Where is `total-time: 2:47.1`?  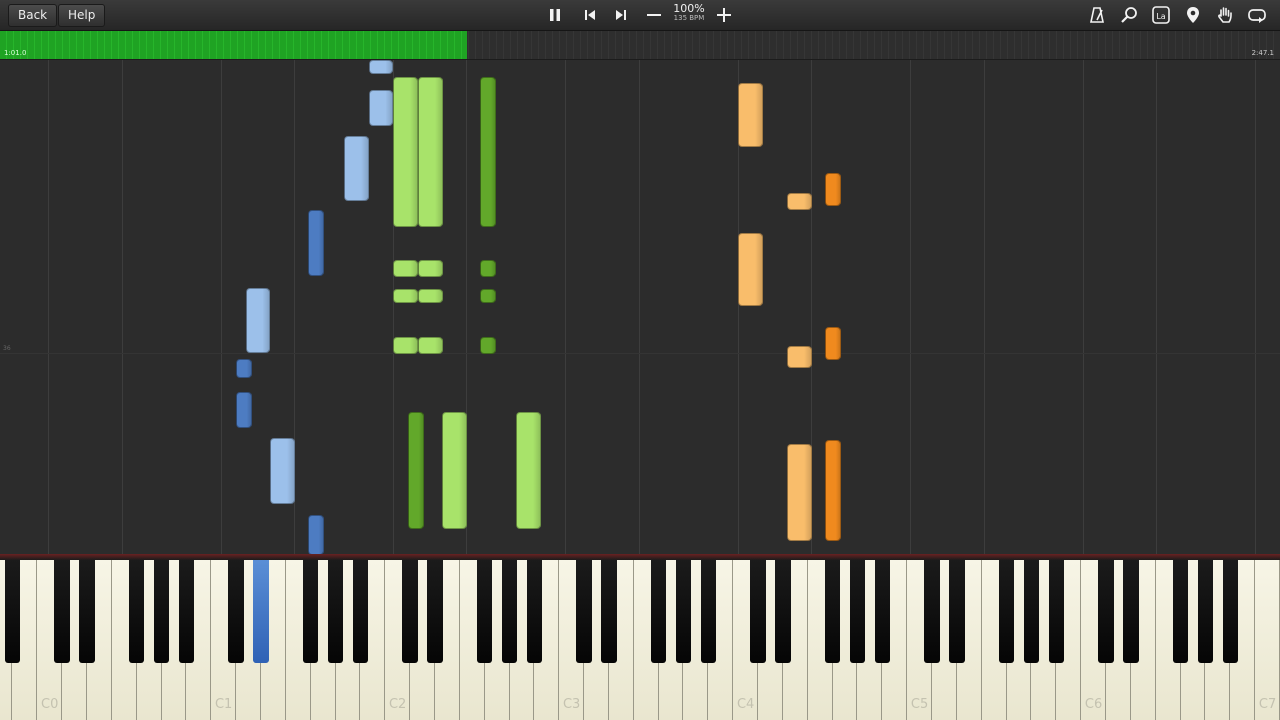 total-time: 2:47.1 is located at coordinates (1262, 53).